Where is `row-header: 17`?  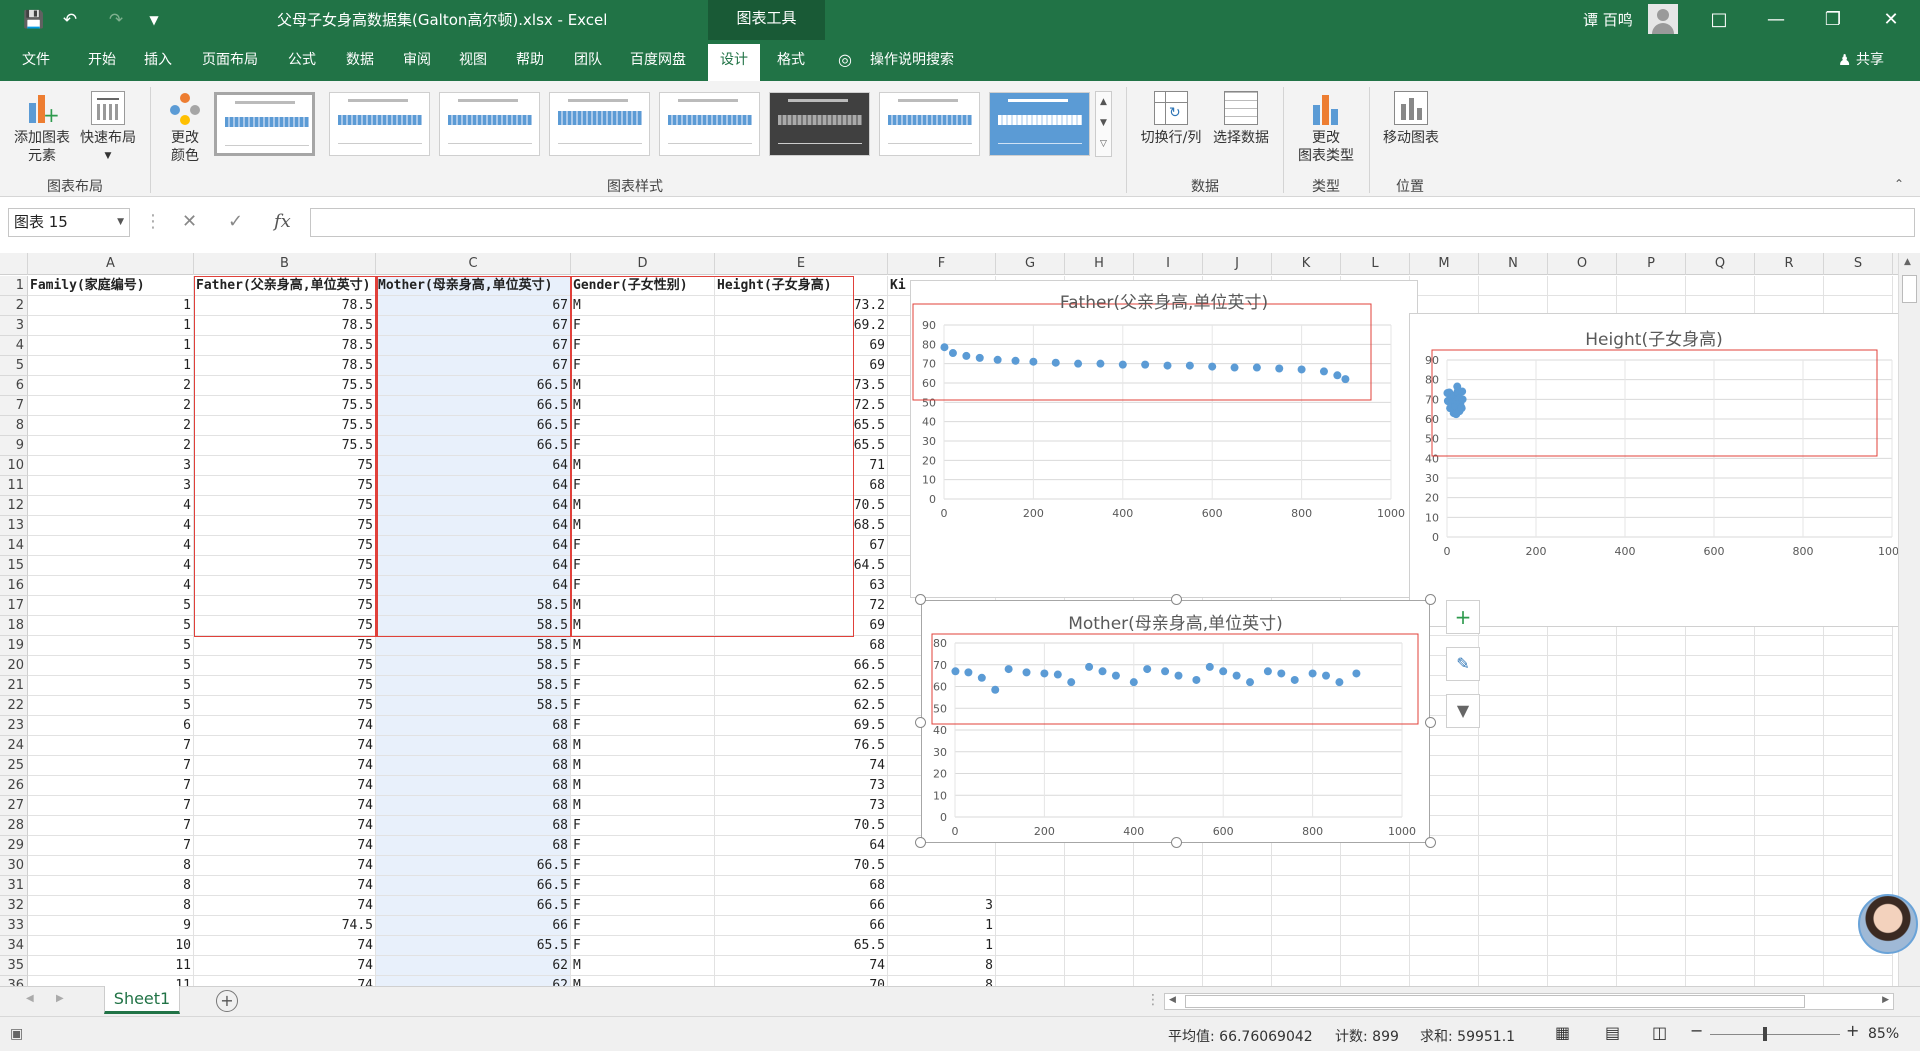 row-header: 17 is located at coordinates (14, 606).